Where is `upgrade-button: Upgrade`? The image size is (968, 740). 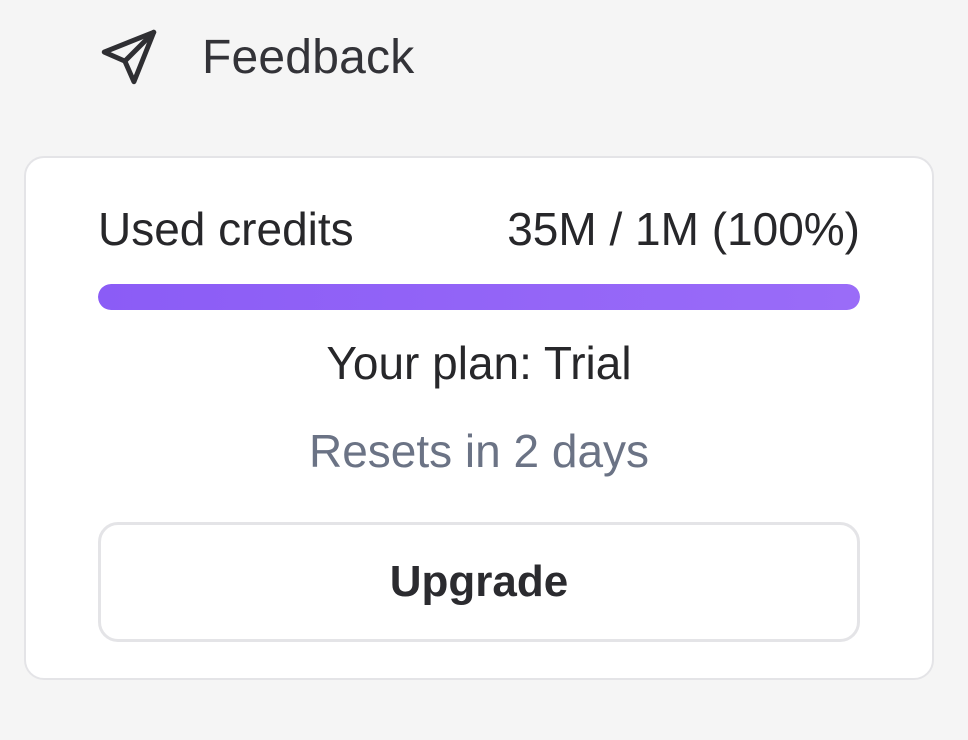
upgrade-button: Upgrade is located at coordinates (479, 582).